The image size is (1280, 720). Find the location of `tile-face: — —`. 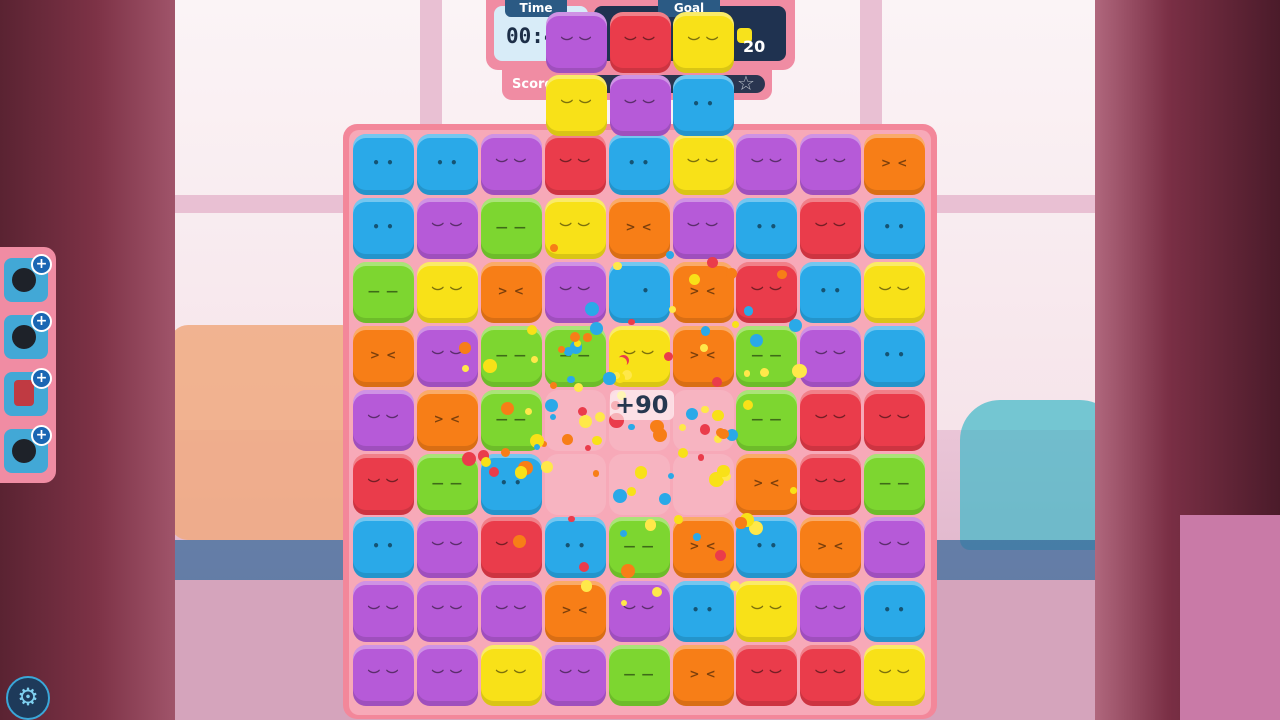

tile-face: — — is located at coordinates (767, 418).